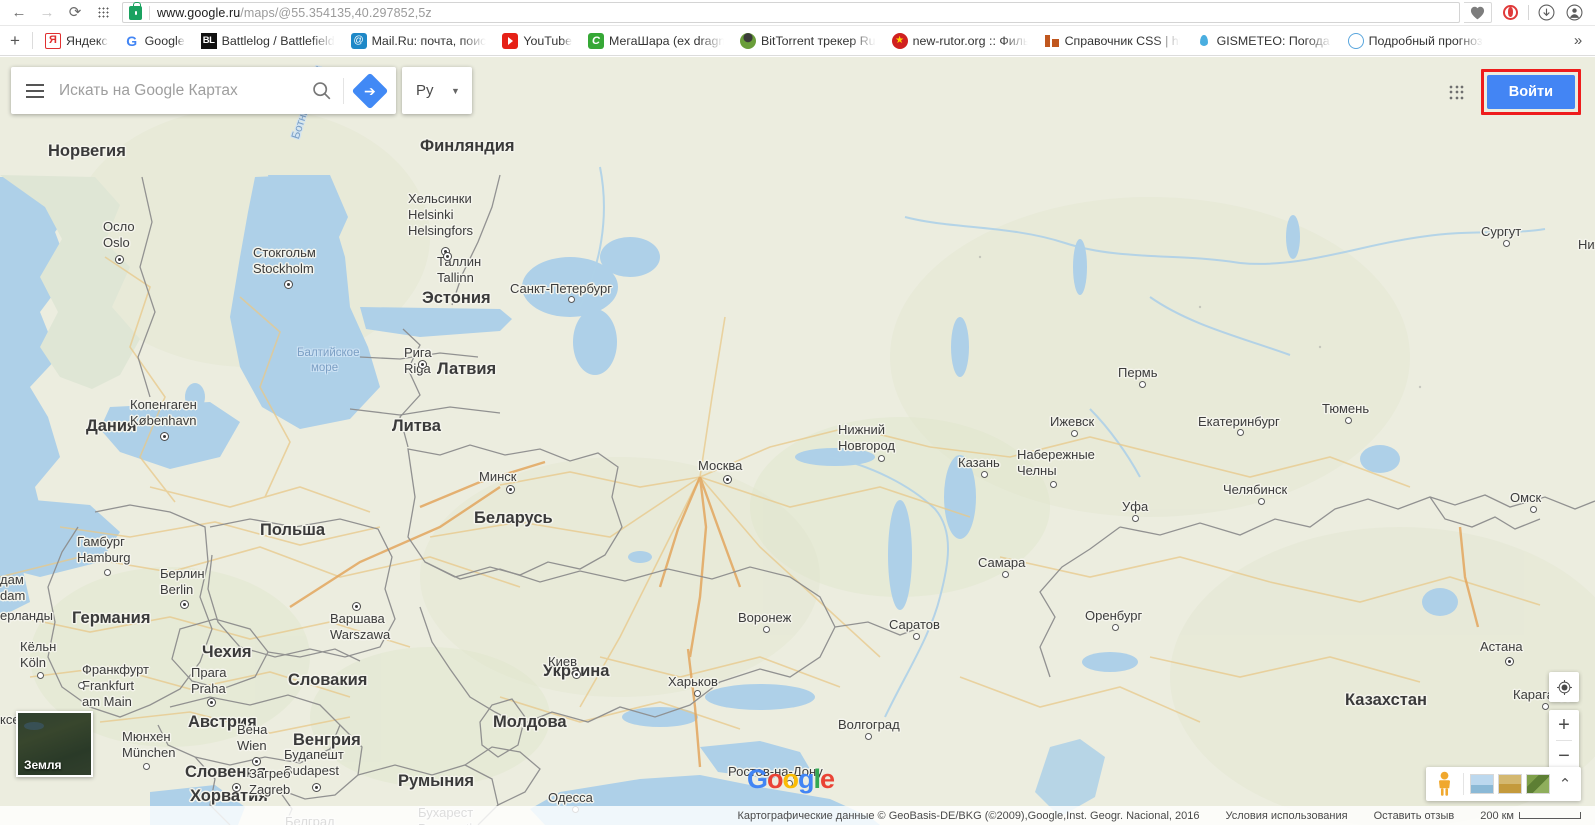 This screenshot has width=1595, height=825. Describe the element at coordinates (1564, 687) in the screenshot. I see `my-location-icon` at that location.